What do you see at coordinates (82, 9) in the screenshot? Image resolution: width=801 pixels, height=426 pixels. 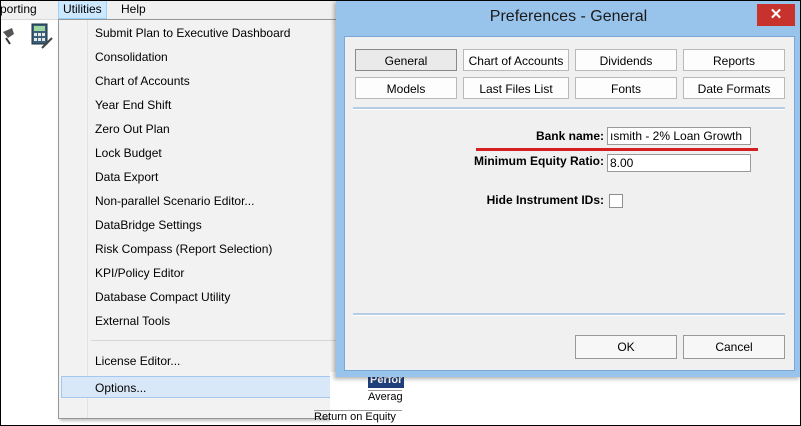 I see `menu-utilities: Utilities` at bounding box center [82, 9].